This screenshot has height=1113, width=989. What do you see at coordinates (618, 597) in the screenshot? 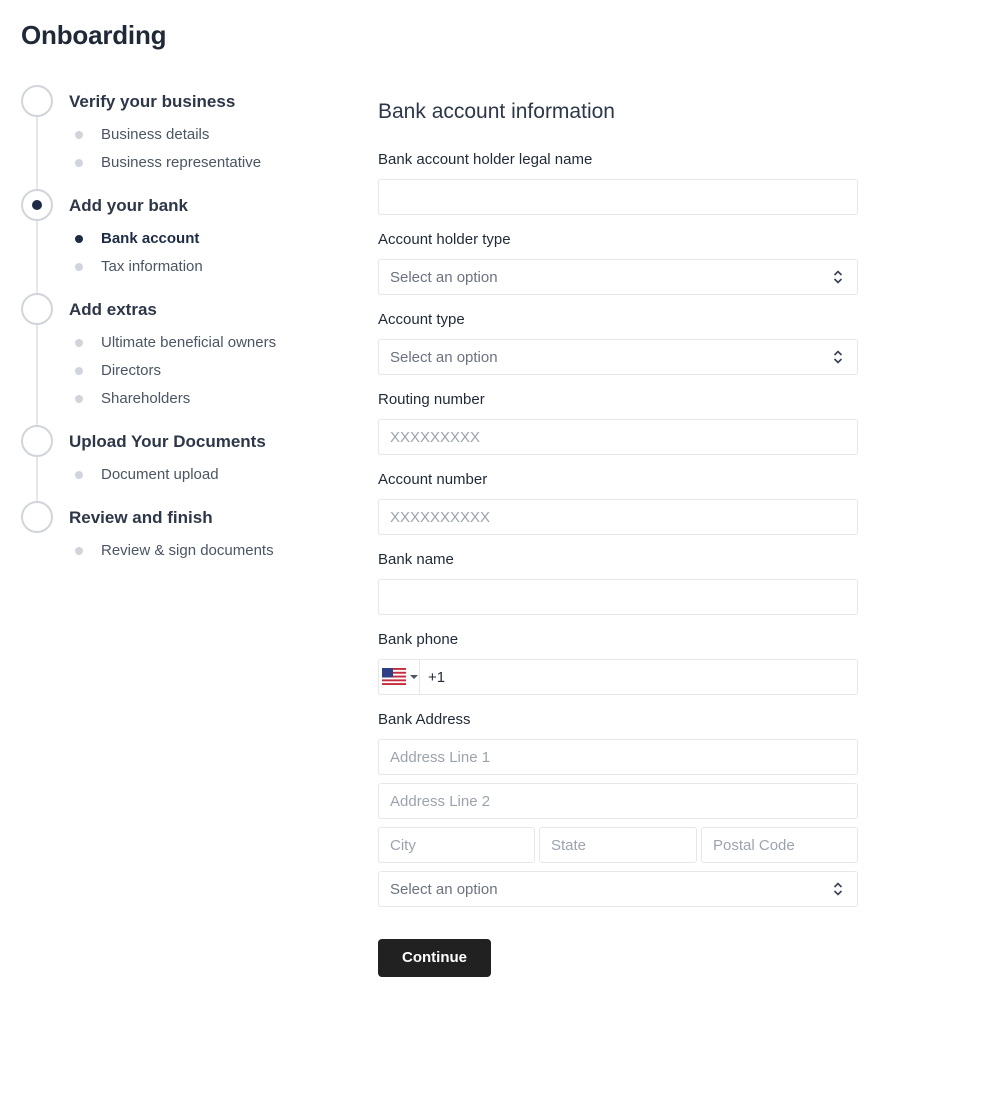
I see `bank-name-input` at bounding box center [618, 597].